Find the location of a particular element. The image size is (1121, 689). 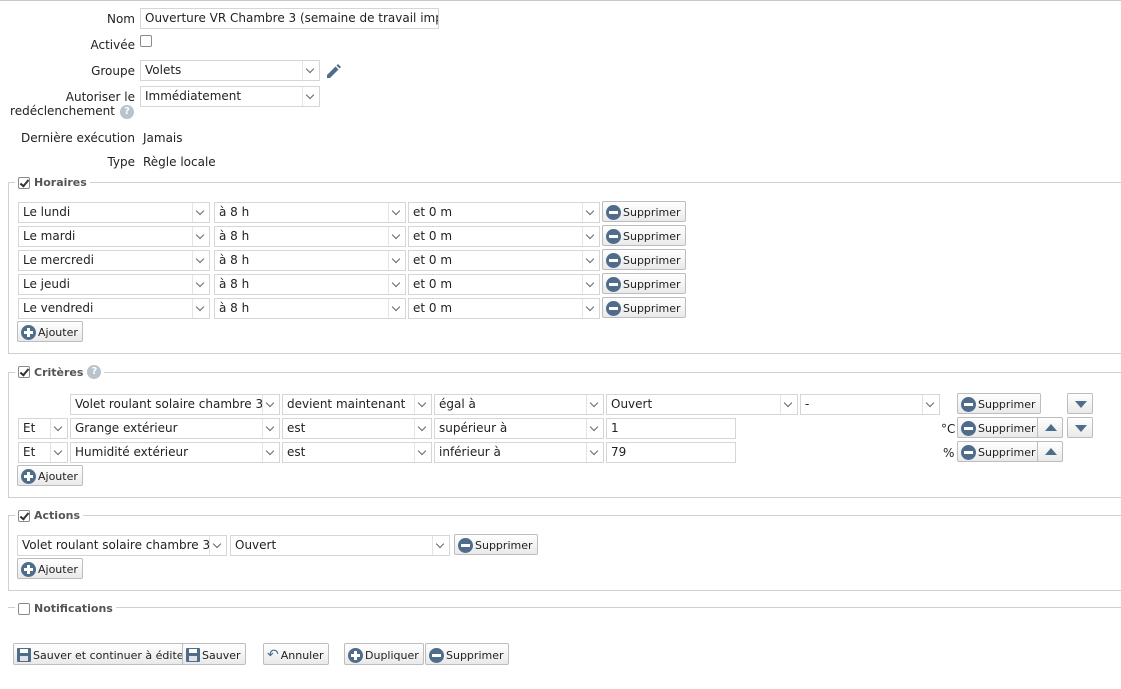

active-label: Activée is located at coordinates (112, 45).